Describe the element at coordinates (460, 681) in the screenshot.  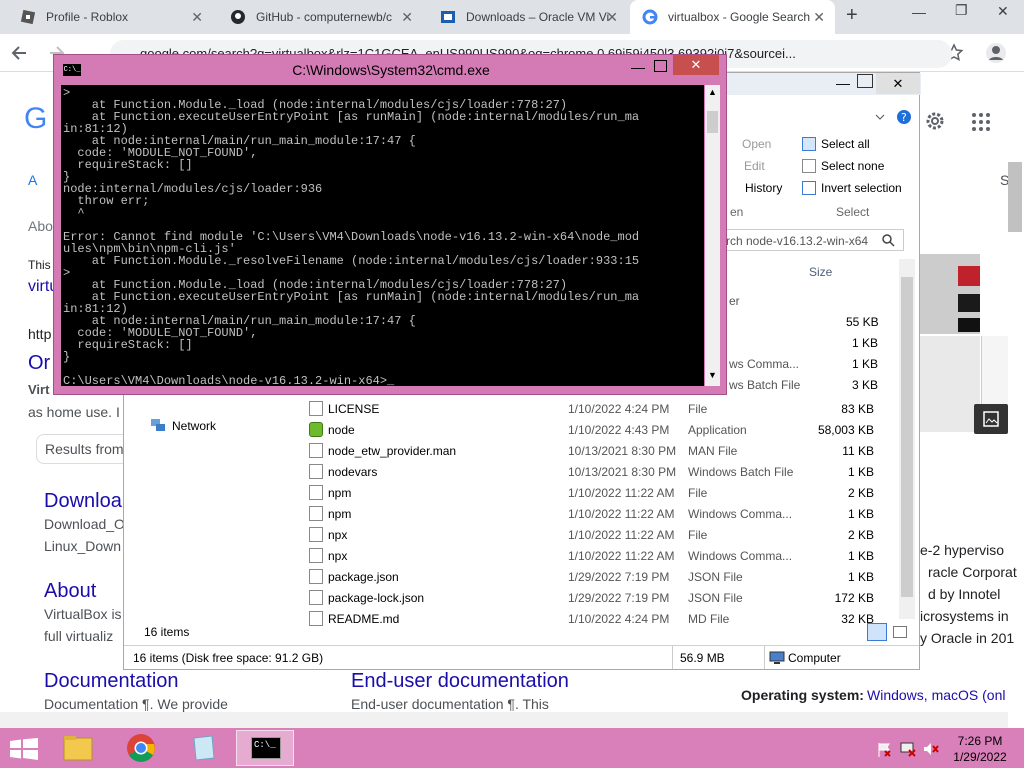
I see `enduser-heading: End-user documentation` at that location.